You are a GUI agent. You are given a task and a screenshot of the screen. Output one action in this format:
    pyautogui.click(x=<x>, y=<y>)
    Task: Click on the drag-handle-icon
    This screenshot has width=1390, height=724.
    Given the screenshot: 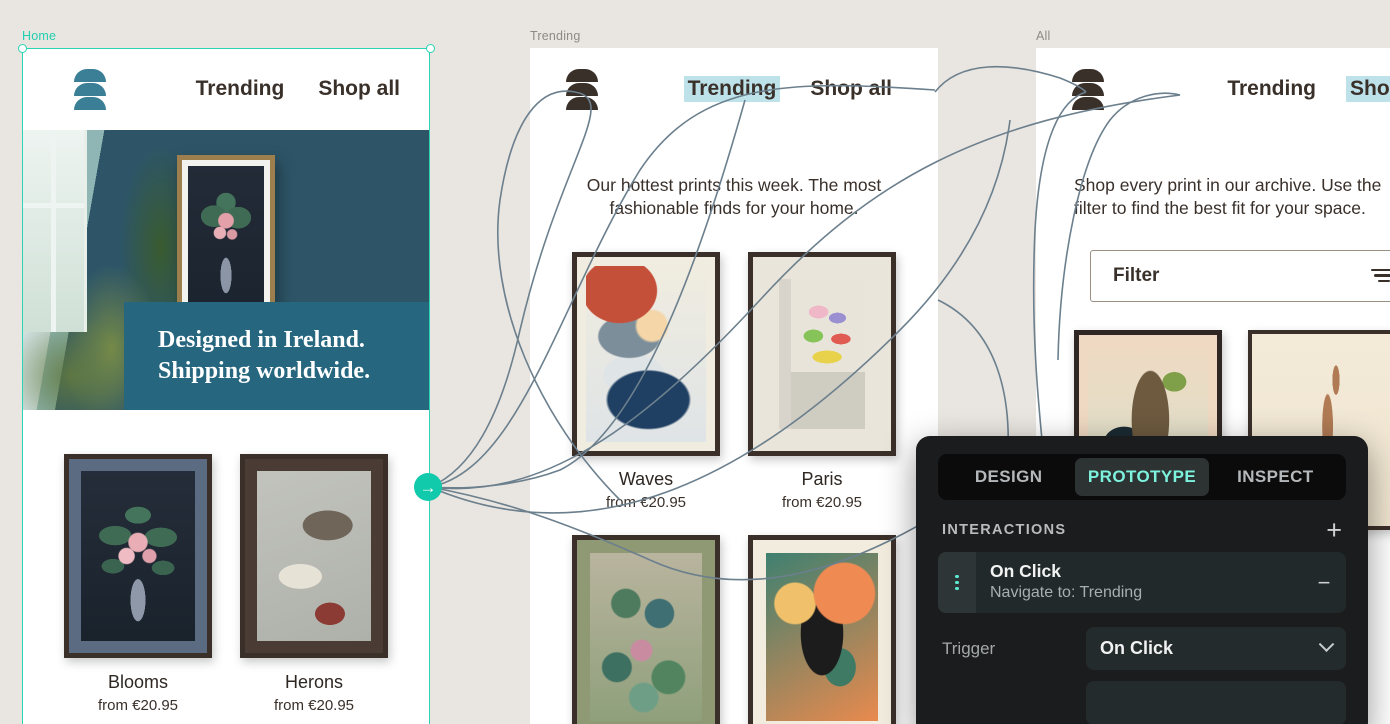 What is the action you would take?
    pyautogui.click(x=957, y=583)
    